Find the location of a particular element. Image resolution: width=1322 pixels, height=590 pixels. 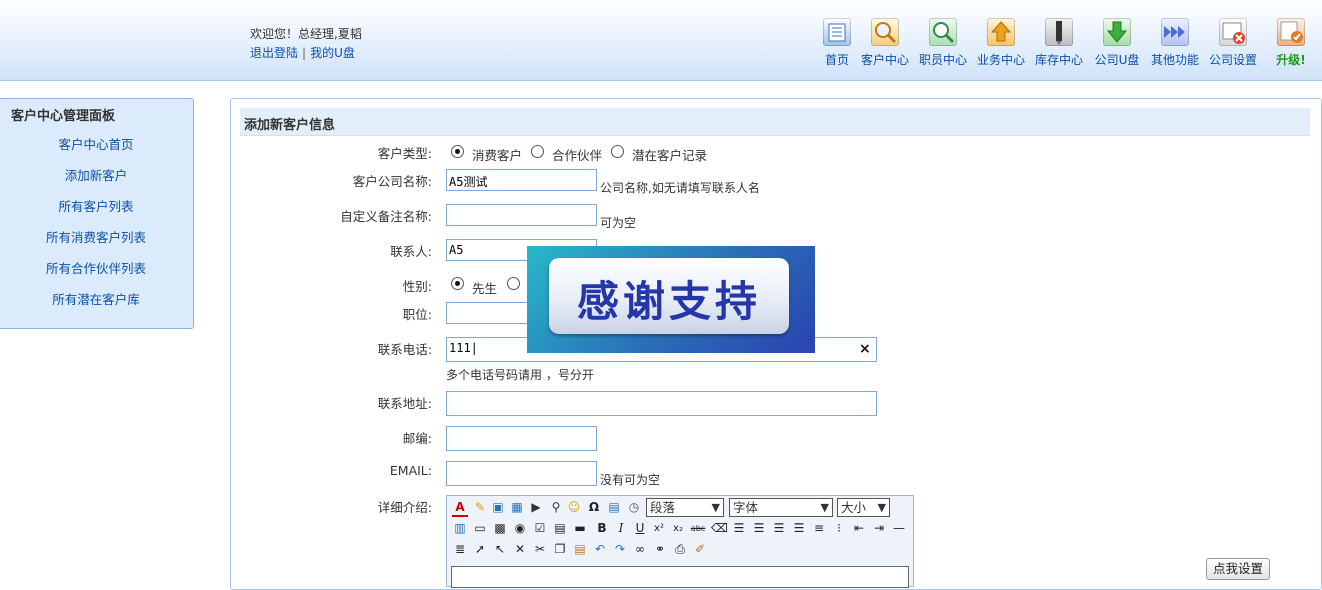

font-color-icon: A is located at coordinates (460, 508).